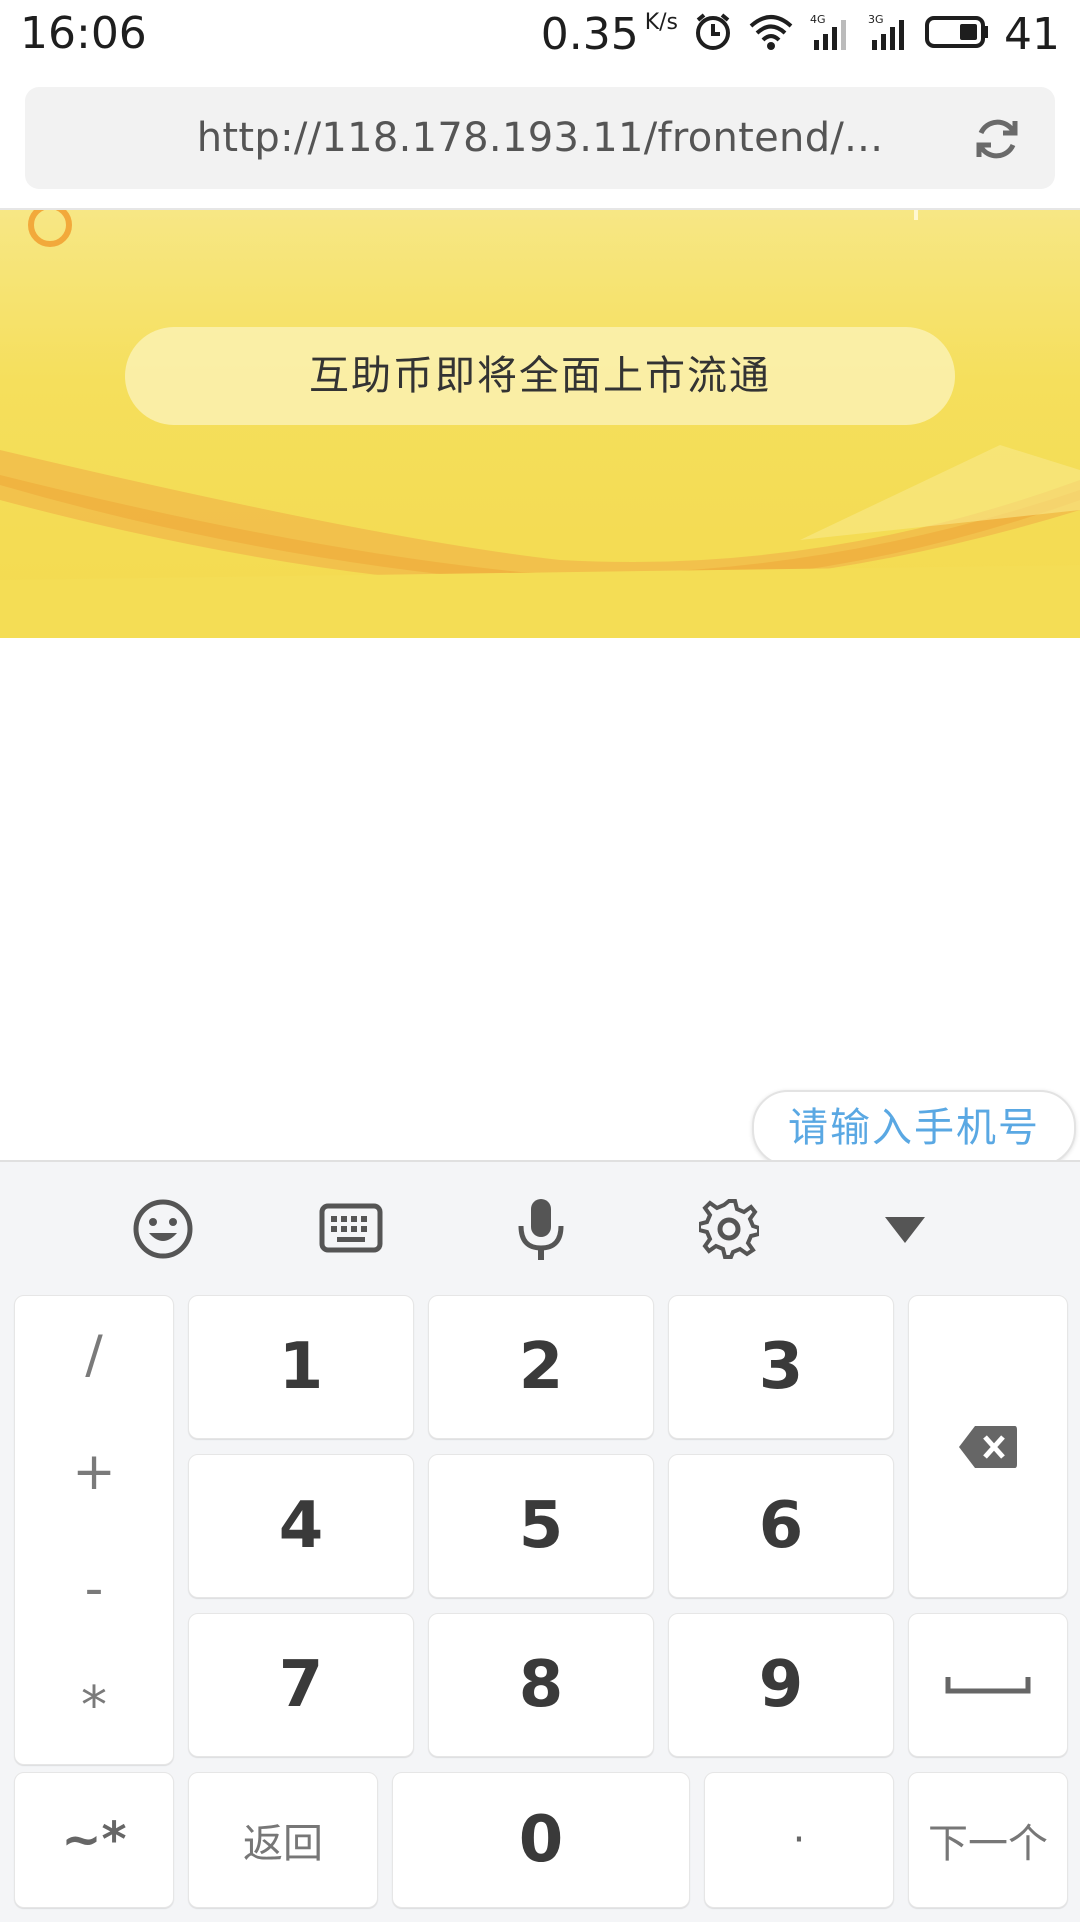  What do you see at coordinates (301, 1367) in the screenshot?
I see `key-1: 1` at bounding box center [301, 1367].